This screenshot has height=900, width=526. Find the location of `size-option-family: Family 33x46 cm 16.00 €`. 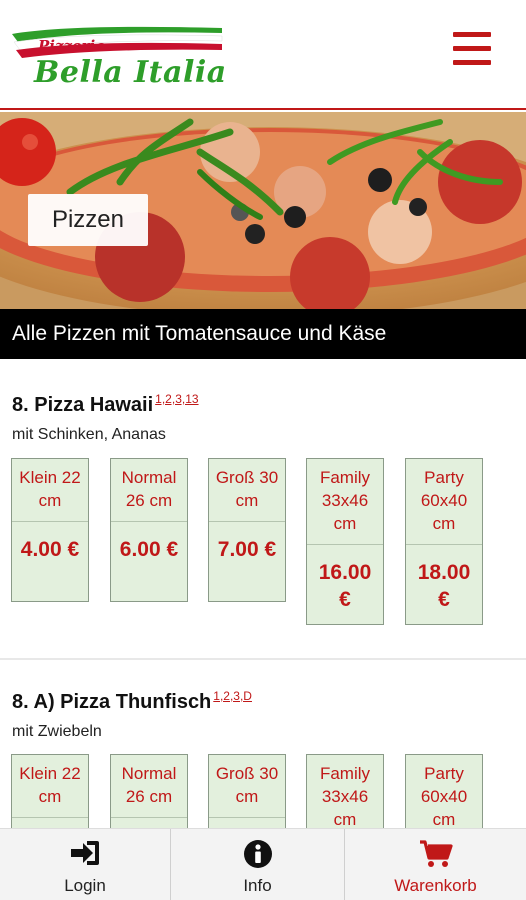

size-option-family: Family 33x46 cm 16.00 € is located at coordinates (345, 541).